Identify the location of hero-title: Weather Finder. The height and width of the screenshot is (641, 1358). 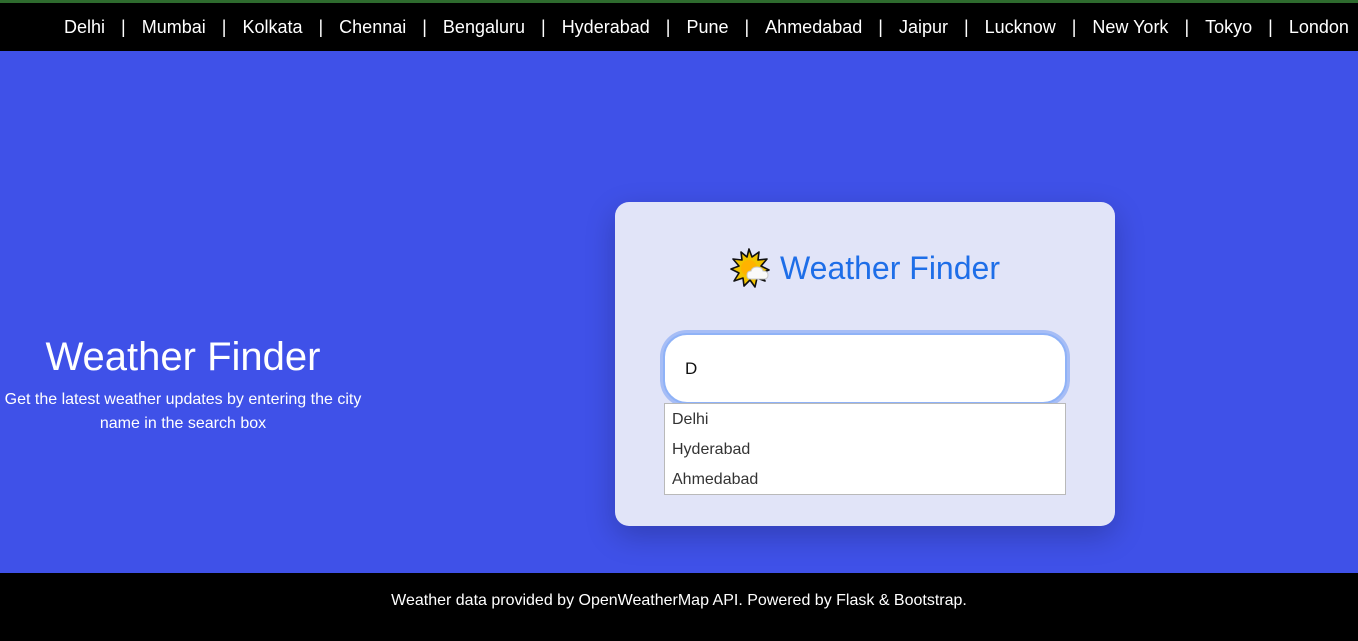
(183, 357).